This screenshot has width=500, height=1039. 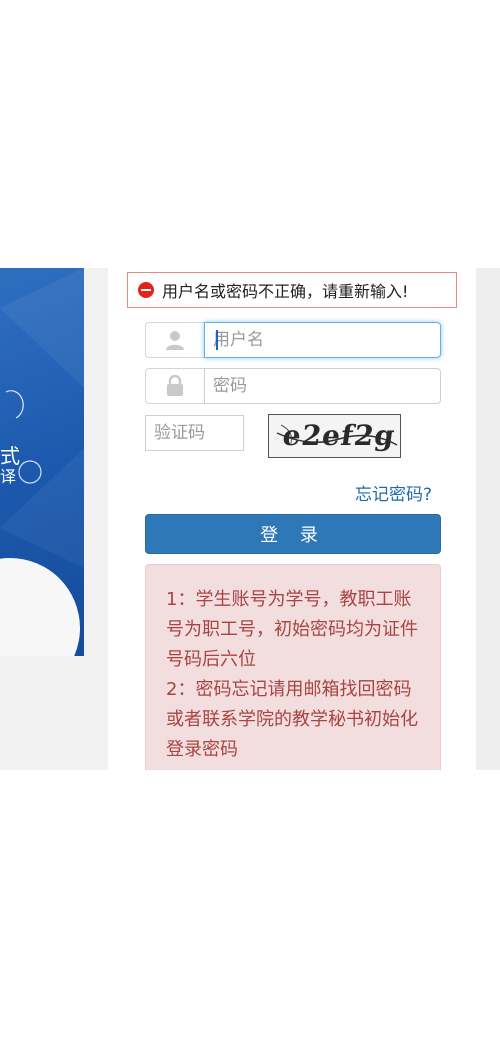 I want to click on password-input, so click(x=322, y=386).